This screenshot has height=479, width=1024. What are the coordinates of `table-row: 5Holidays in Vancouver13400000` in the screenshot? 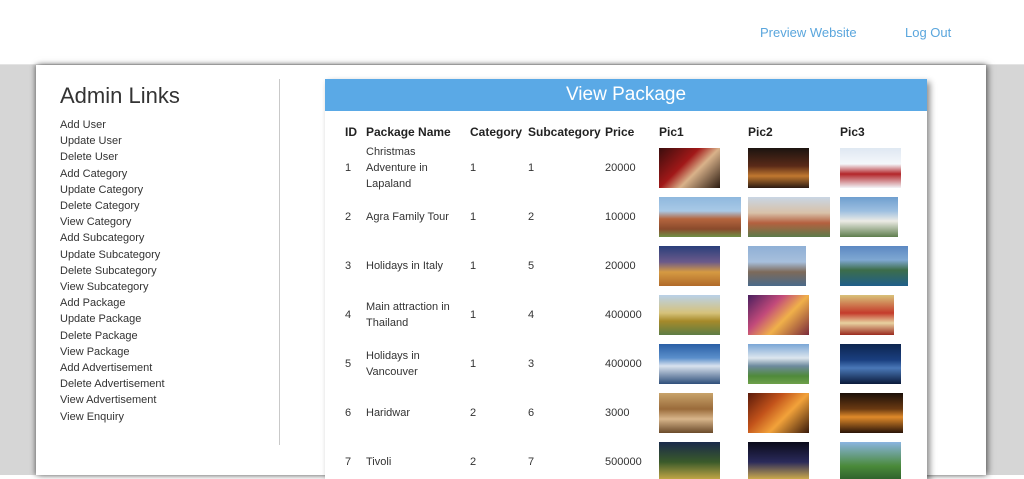 It's located at (629, 363).